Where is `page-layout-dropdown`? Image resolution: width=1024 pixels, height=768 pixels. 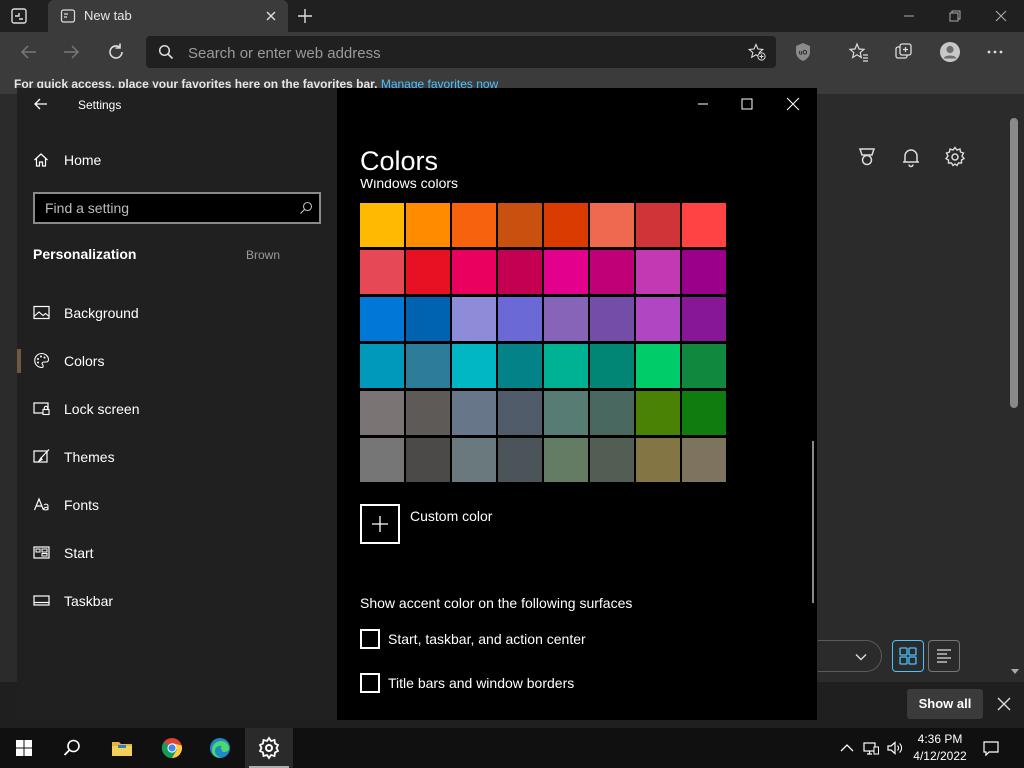 page-layout-dropdown is located at coordinates (850, 656).